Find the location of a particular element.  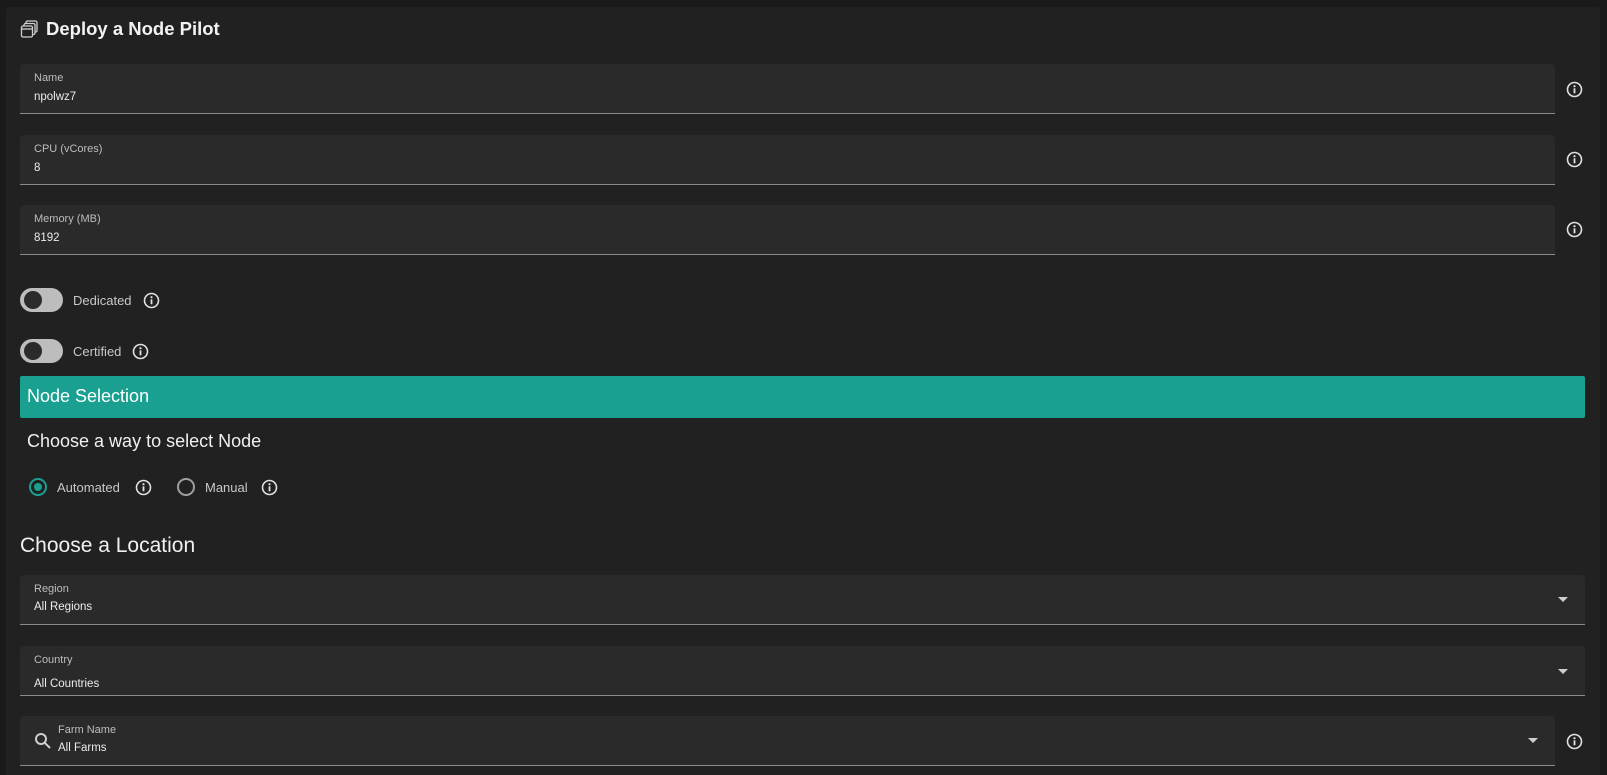

manual-info-icon is located at coordinates (269, 487).